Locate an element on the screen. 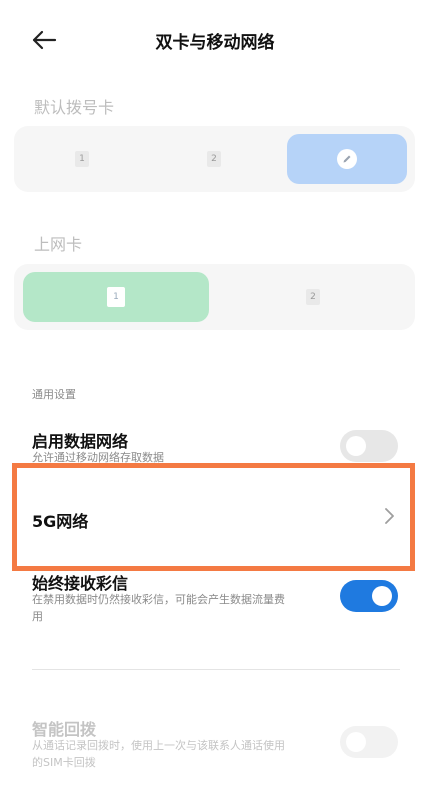 The image size is (430, 800). default-dial-selector: 1 2 is located at coordinates (214, 159).